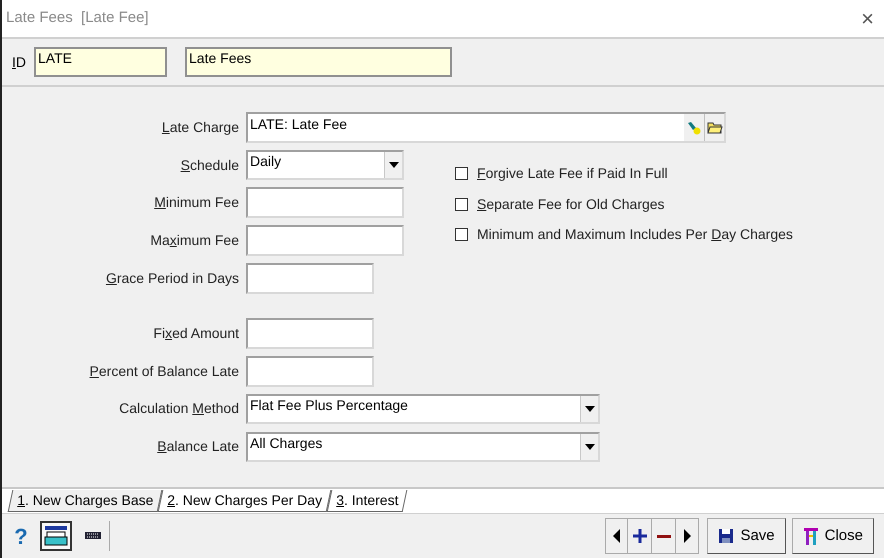 The image size is (884, 558). Describe the element at coordinates (178, 408) in the screenshot. I see `field-label: Calculation Method` at that location.